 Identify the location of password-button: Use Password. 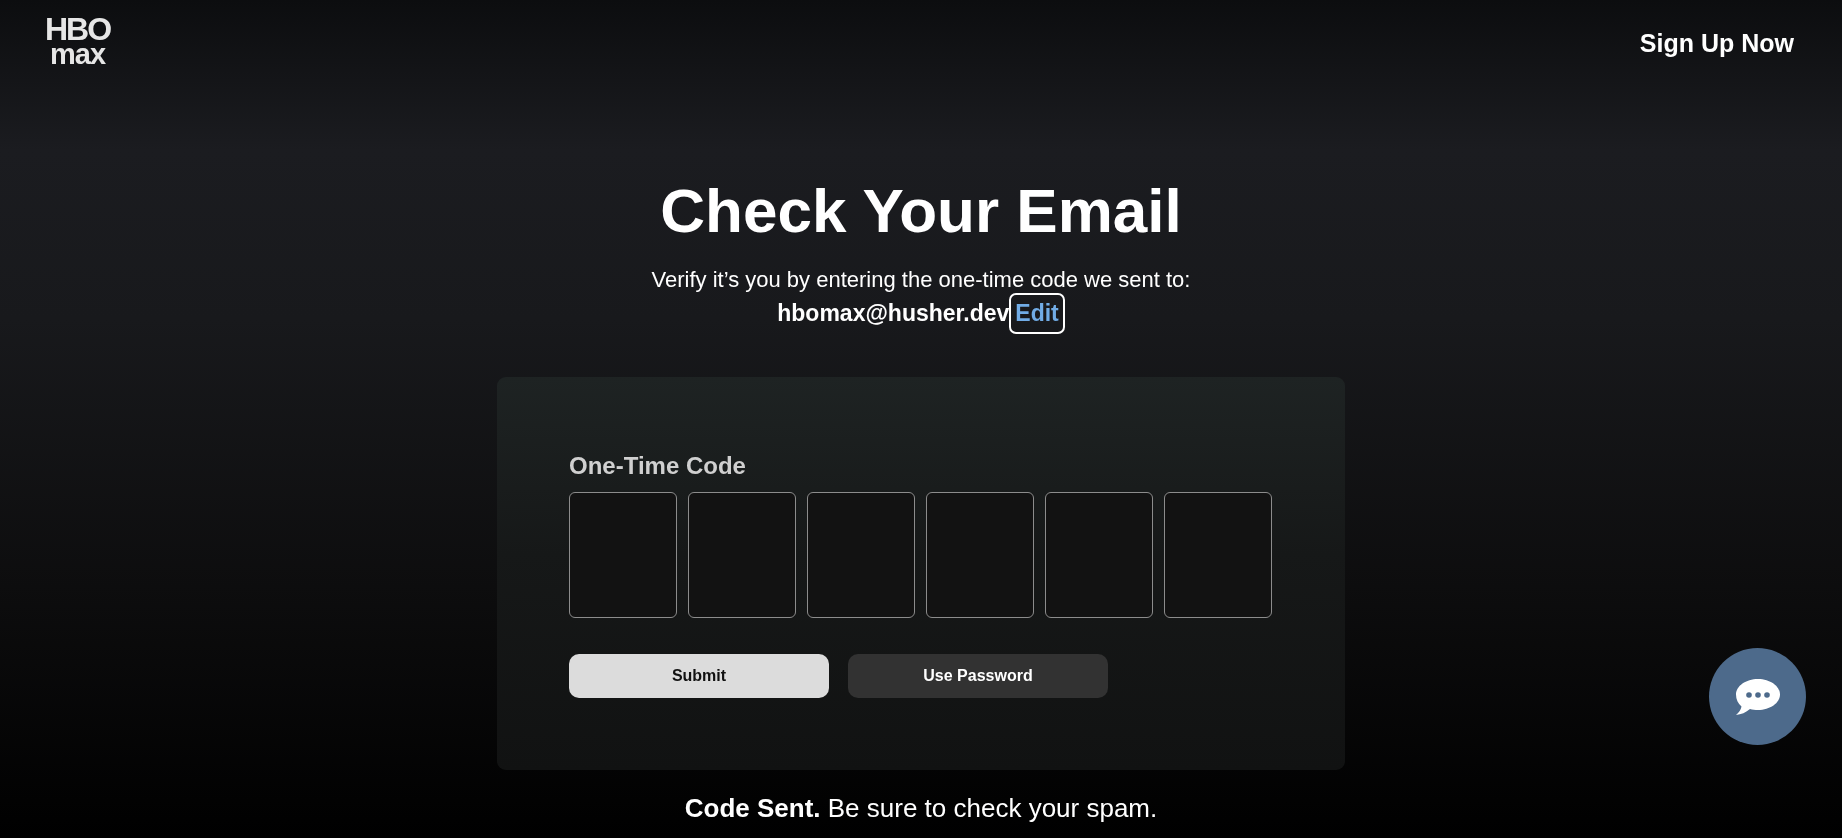
(978, 676).